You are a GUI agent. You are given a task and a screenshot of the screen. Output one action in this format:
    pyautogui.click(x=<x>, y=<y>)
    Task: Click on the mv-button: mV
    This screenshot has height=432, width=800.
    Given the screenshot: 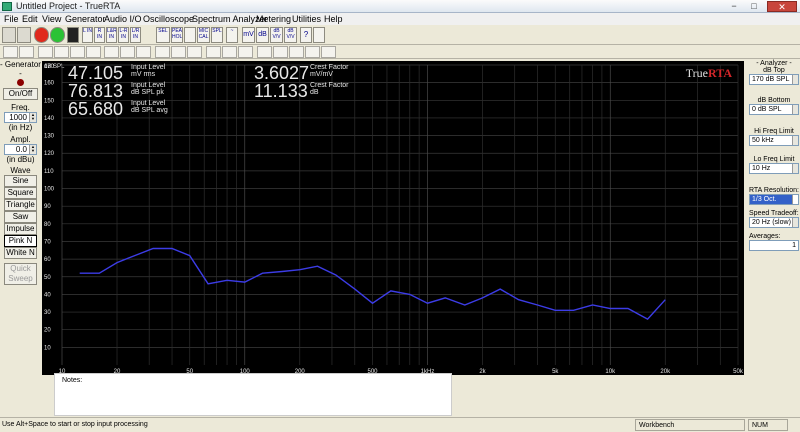 What is the action you would take?
    pyautogui.click(x=248, y=35)
    